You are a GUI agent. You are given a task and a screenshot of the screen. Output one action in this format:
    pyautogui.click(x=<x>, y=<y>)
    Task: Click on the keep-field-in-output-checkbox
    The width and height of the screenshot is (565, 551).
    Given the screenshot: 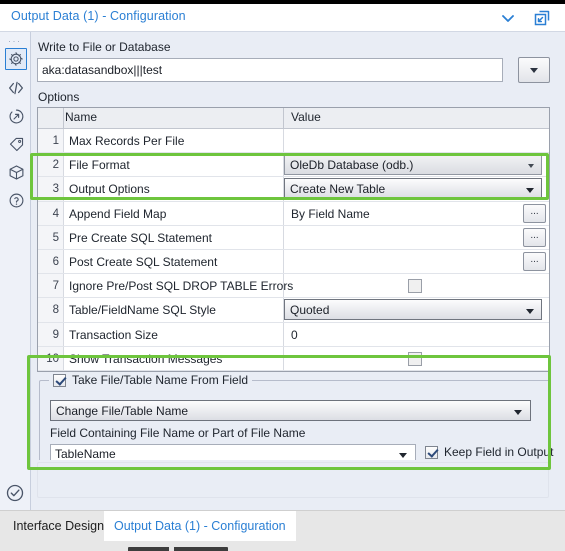 What is the action you would take?
    pyautogui.click(x=431, y=452)
    